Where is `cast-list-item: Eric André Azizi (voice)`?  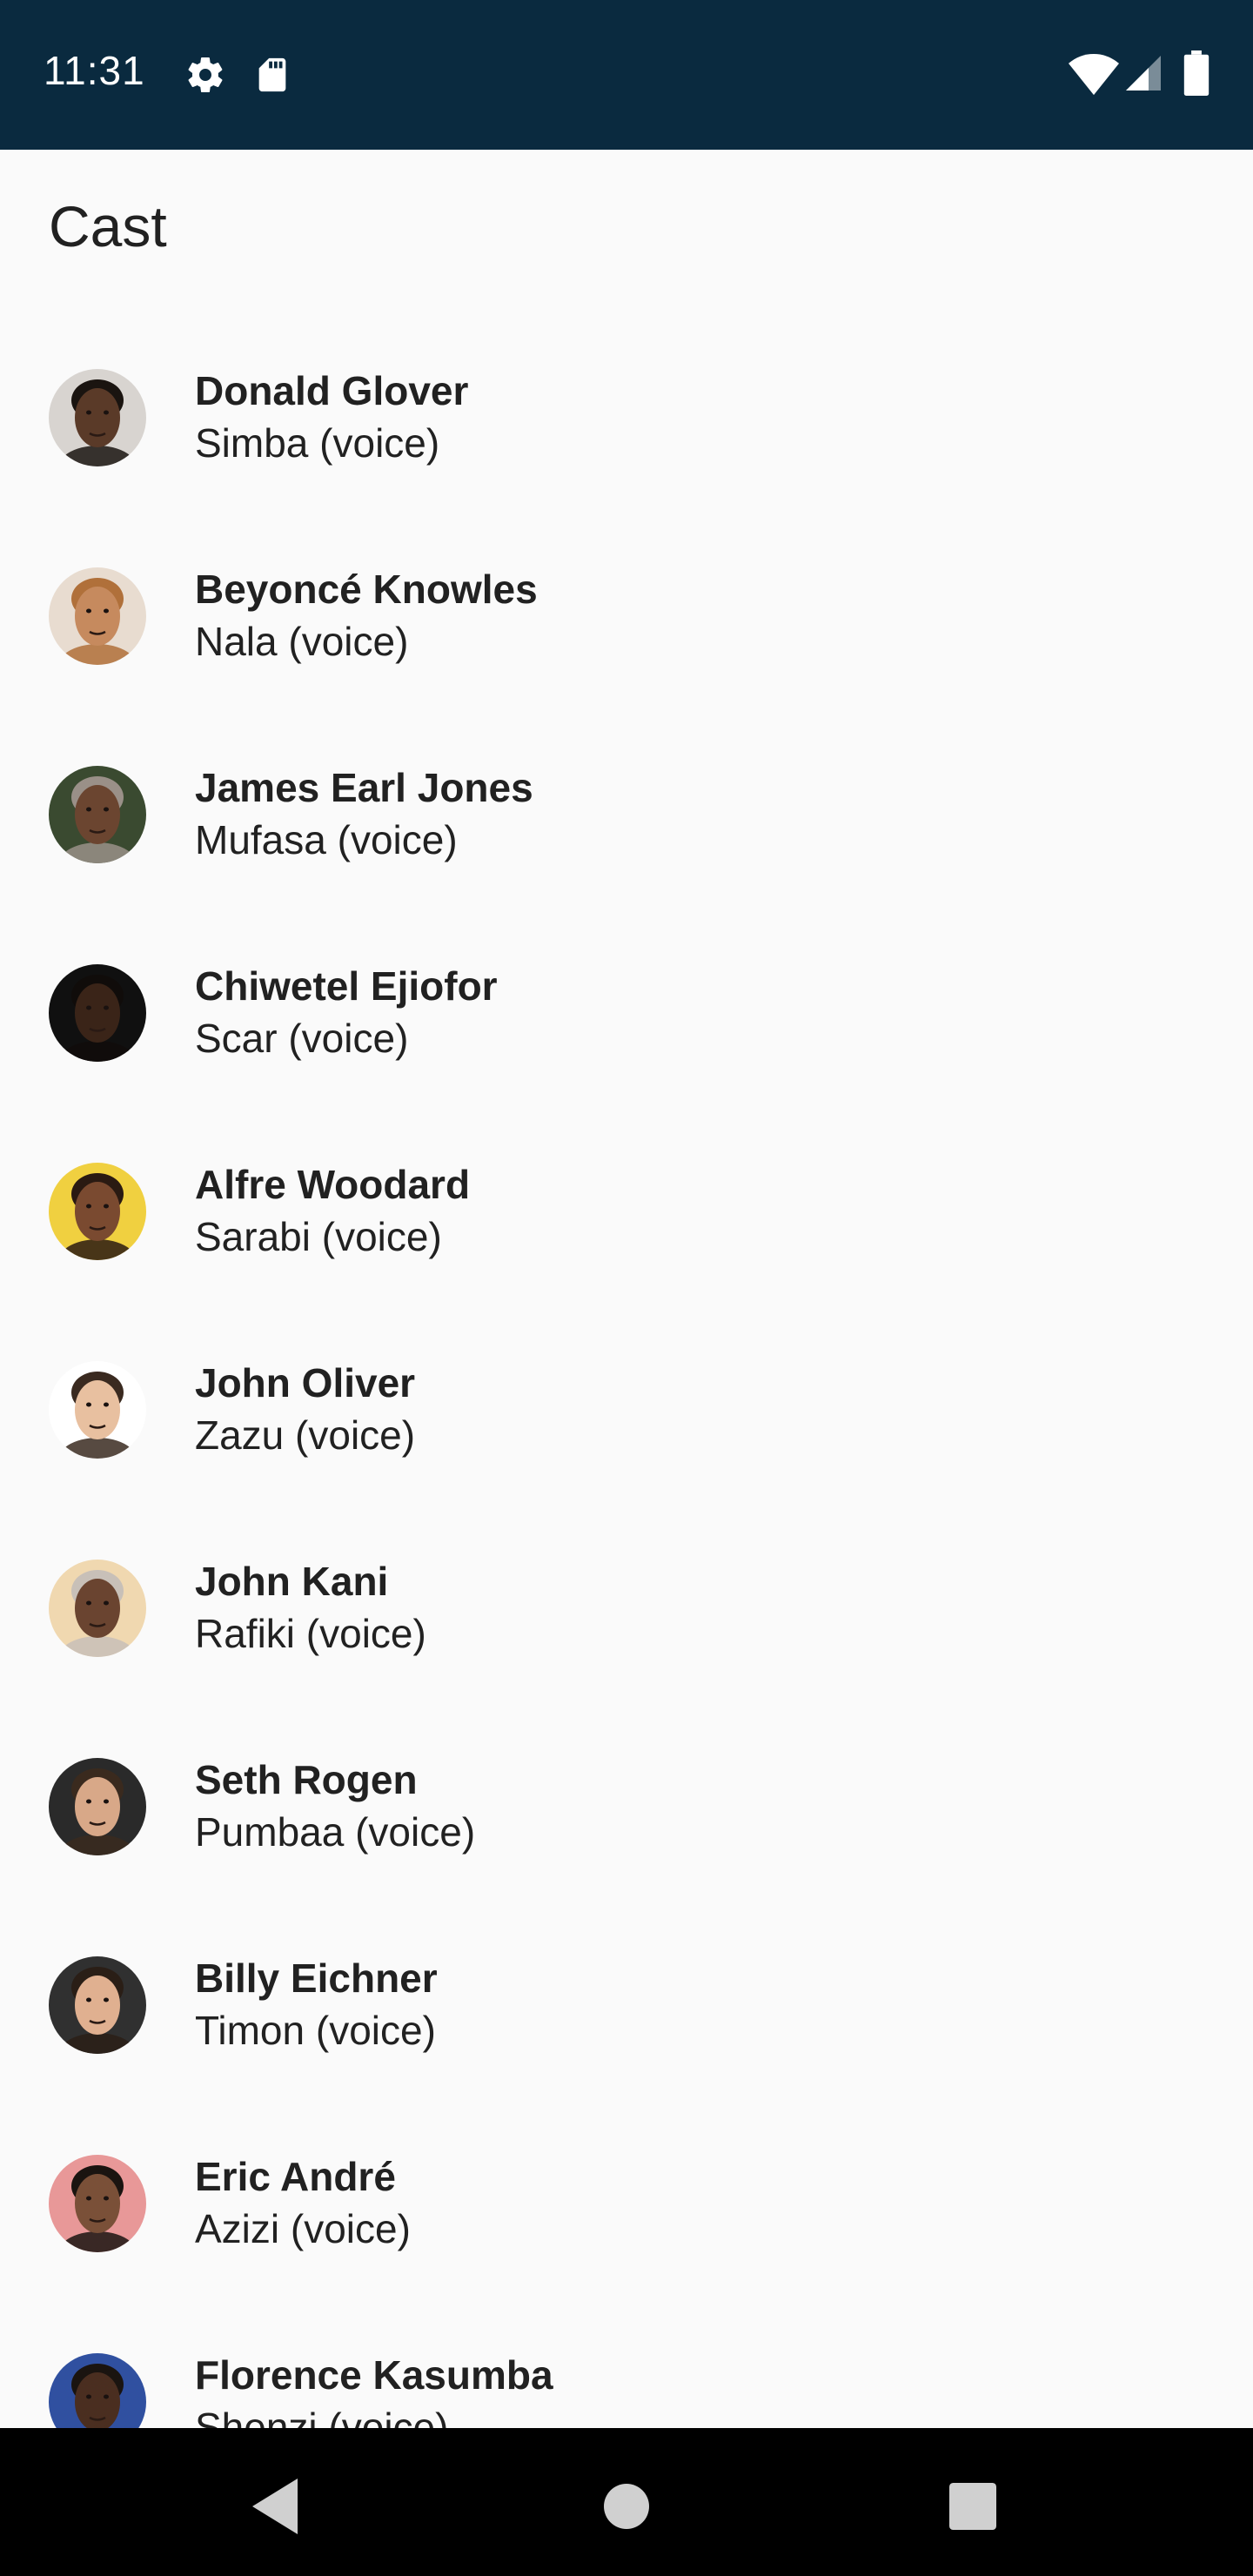 cast-list-item: Eric André Azizi (voice) is located at coordinates (626, 2203).